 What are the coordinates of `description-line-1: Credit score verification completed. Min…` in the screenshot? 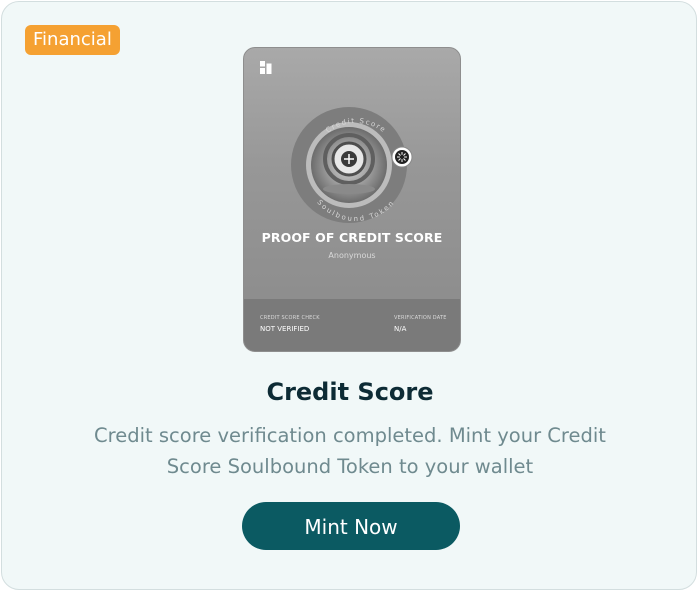 It's located at (350, 435).